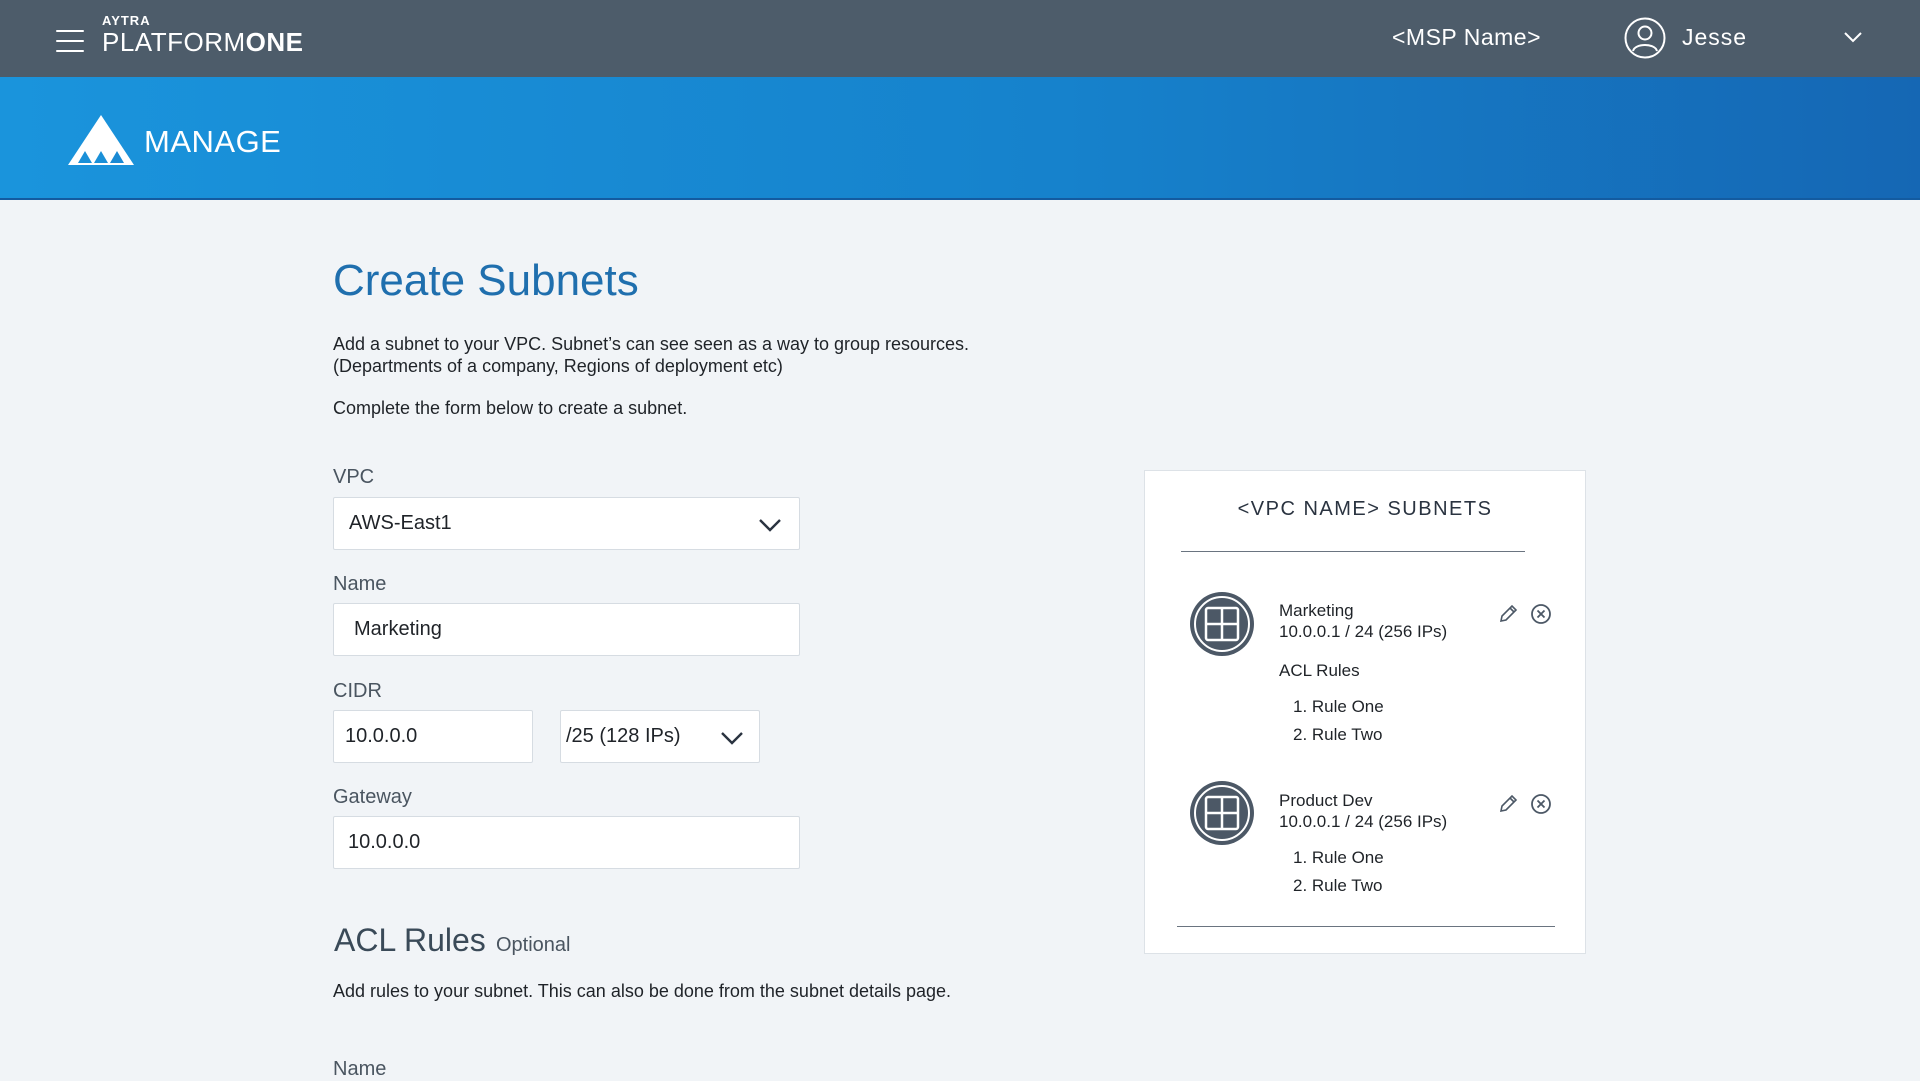  Describe the element at coordinates (566, 842) in the screenshot. I see `gateway-input: 10.0.0.0` at that location.